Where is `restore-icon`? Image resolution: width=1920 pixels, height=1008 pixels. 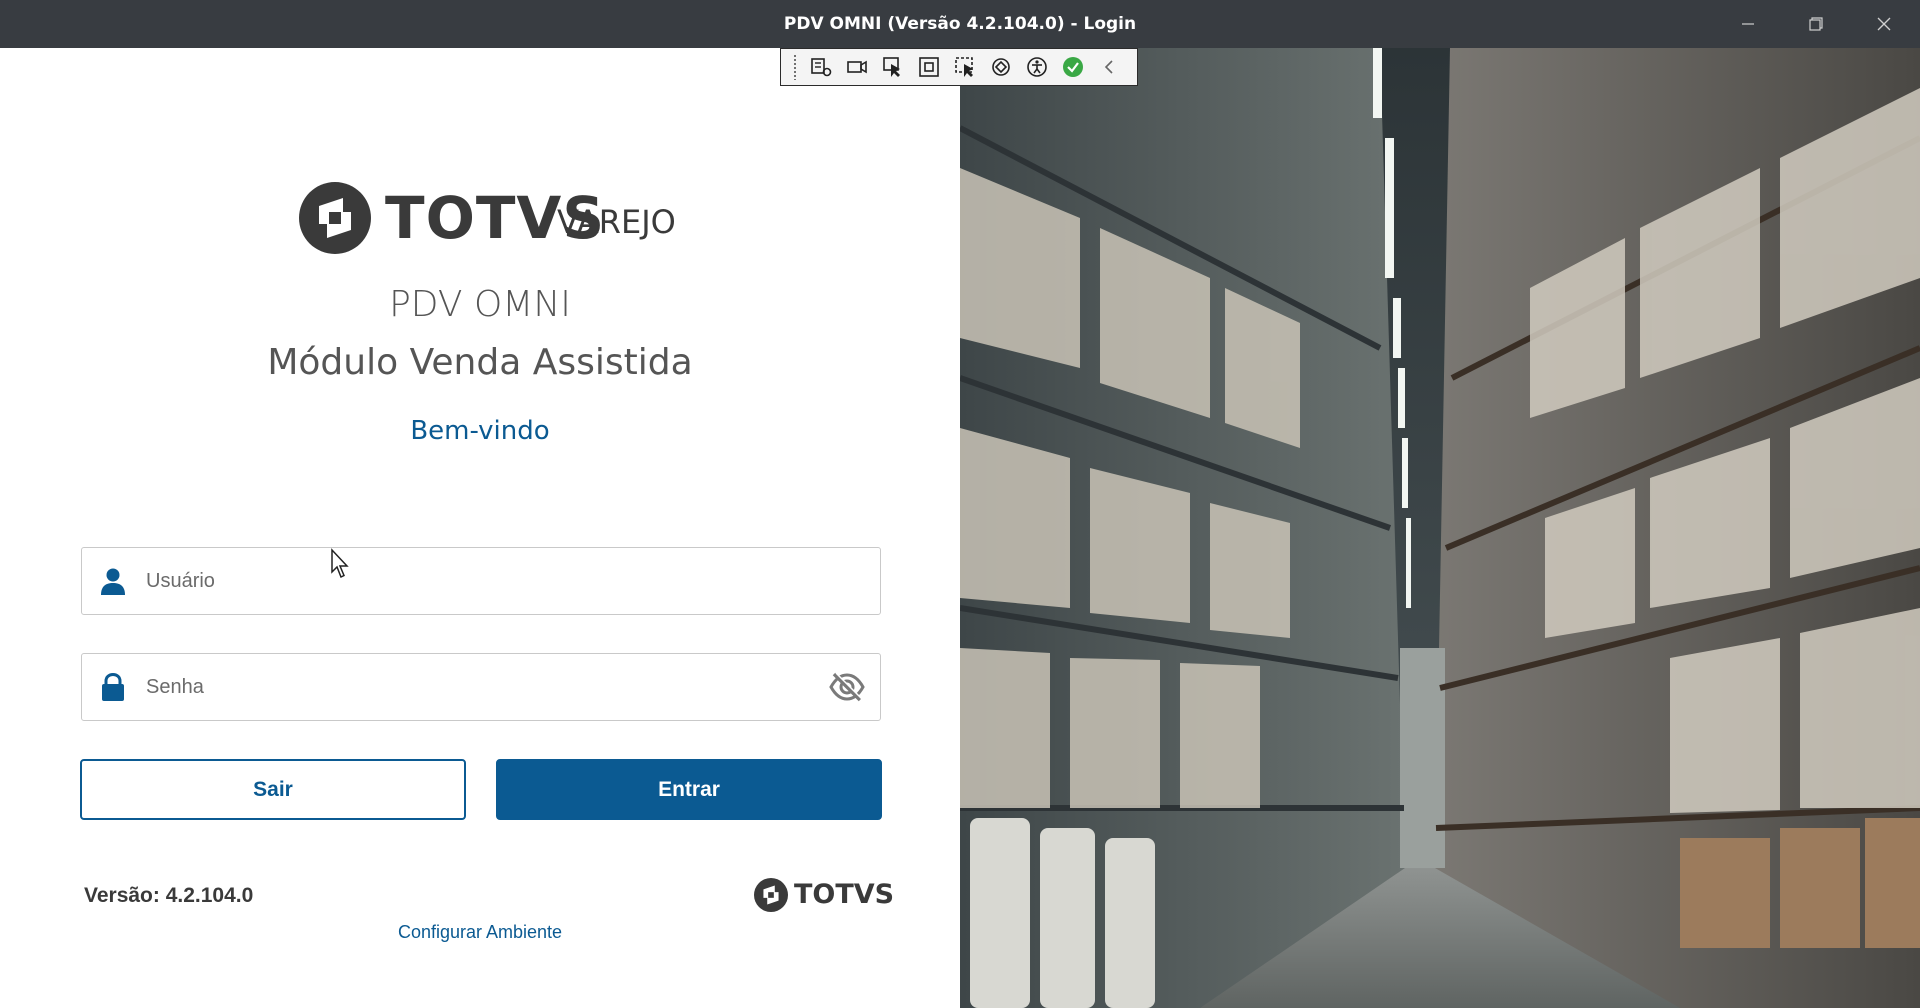
restore-icon is located at coordinates (1816, 24).